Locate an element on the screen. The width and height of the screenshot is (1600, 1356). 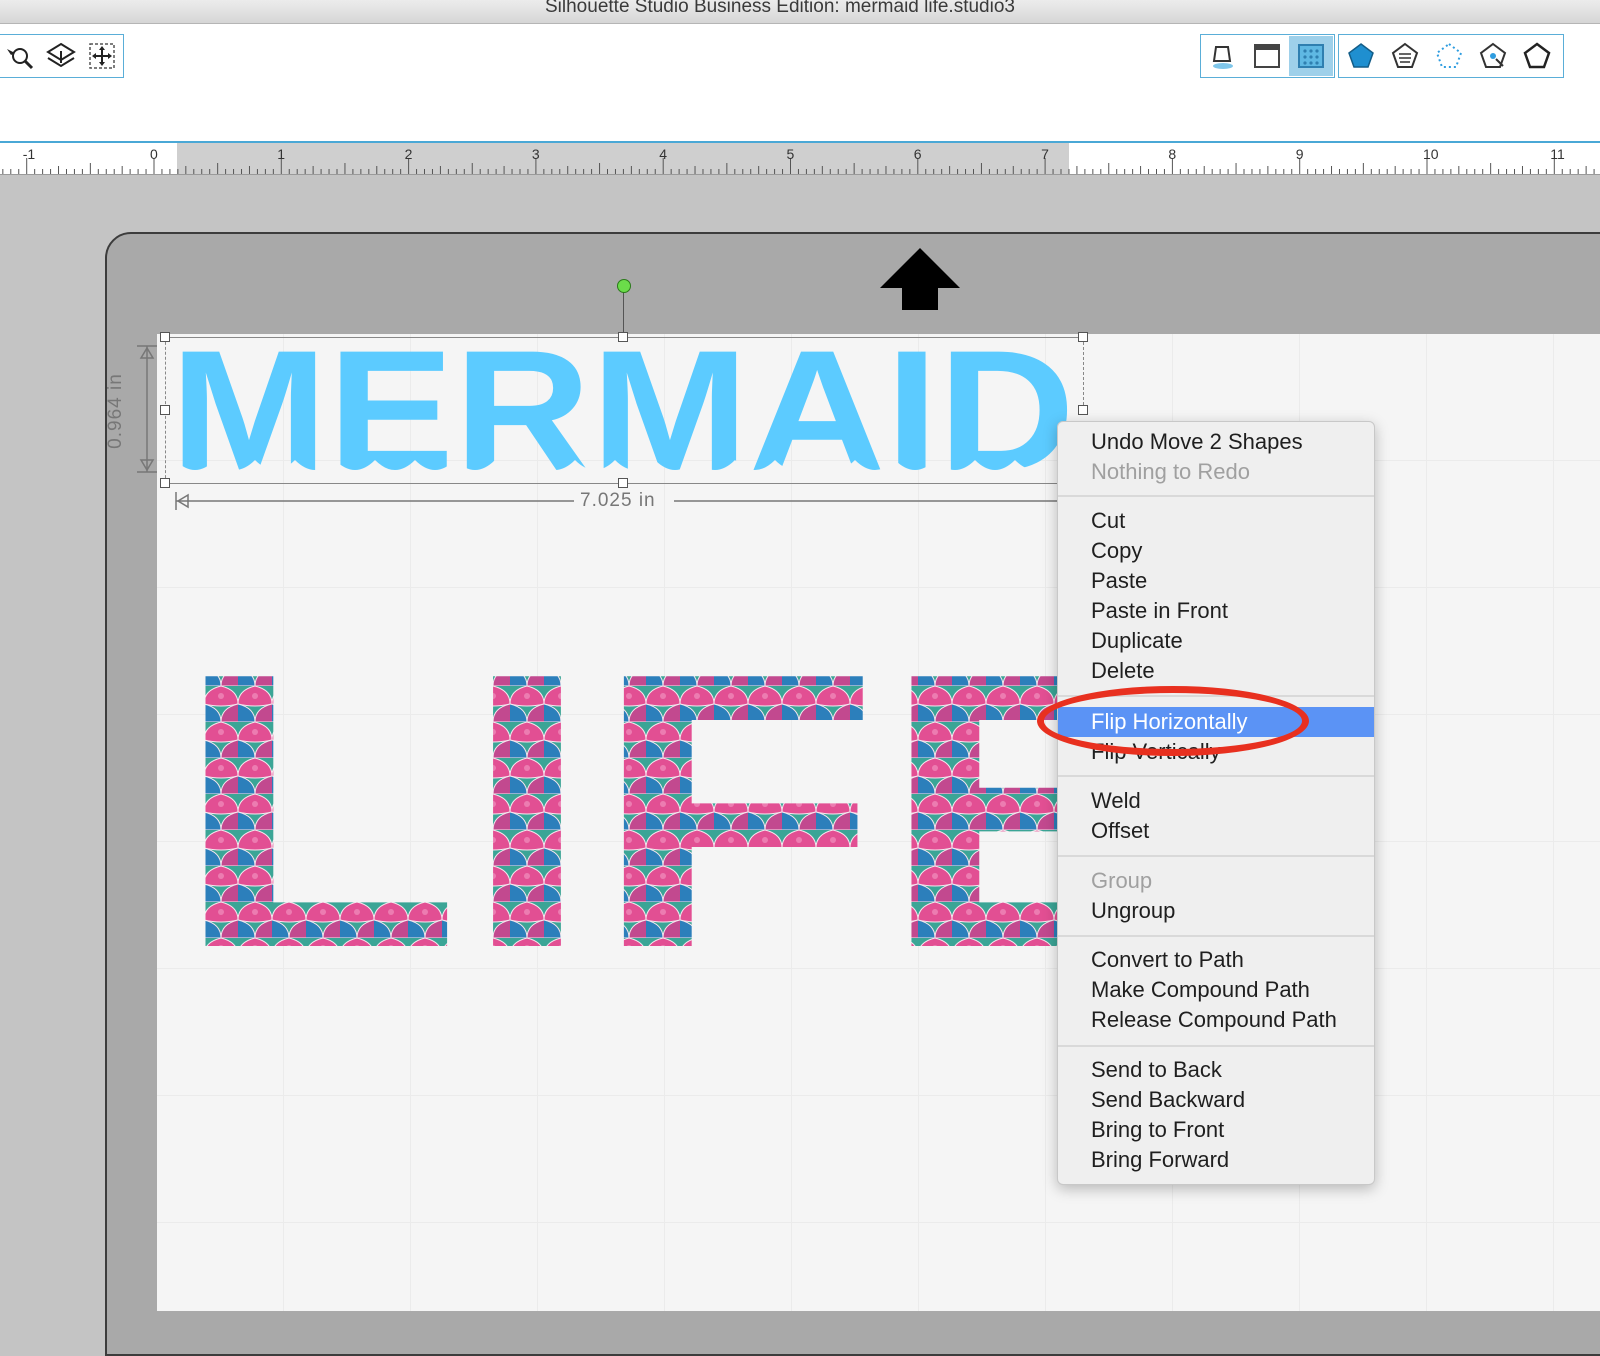
menu-item-paste: Paste is located at coordinates (1216, 581).